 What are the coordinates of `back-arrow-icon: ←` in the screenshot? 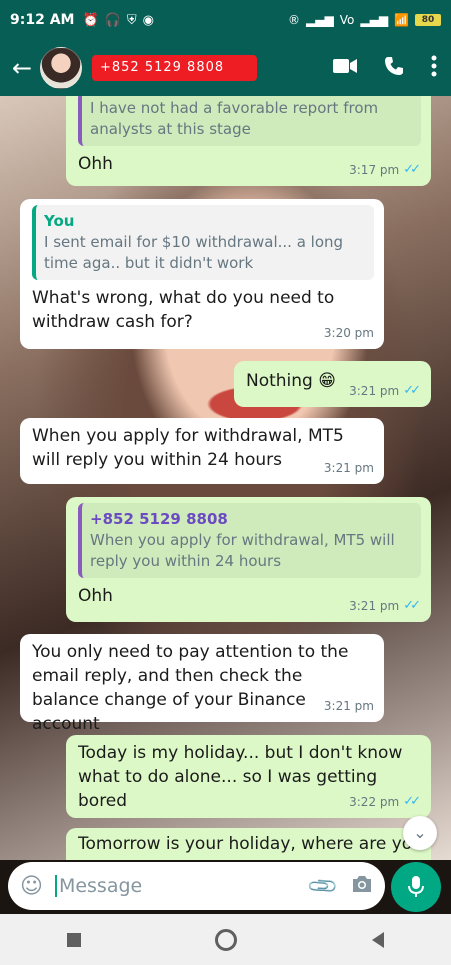 It's located at (22, 68).